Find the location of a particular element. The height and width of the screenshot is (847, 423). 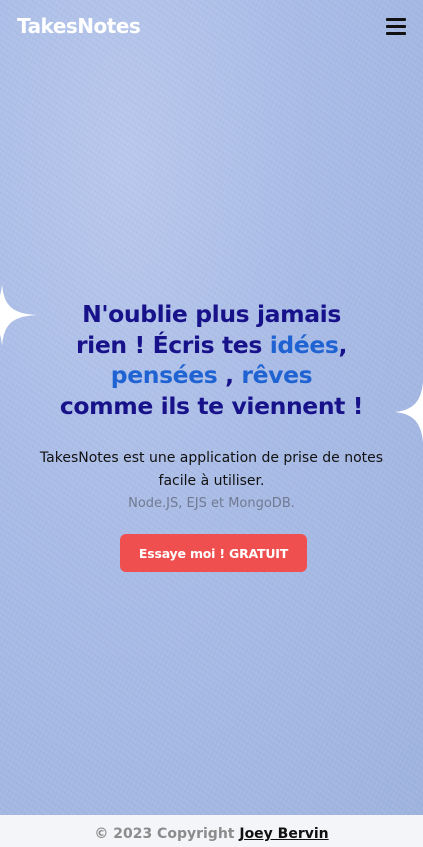

headline-line2-end: , is located at coordinates (342, 344).